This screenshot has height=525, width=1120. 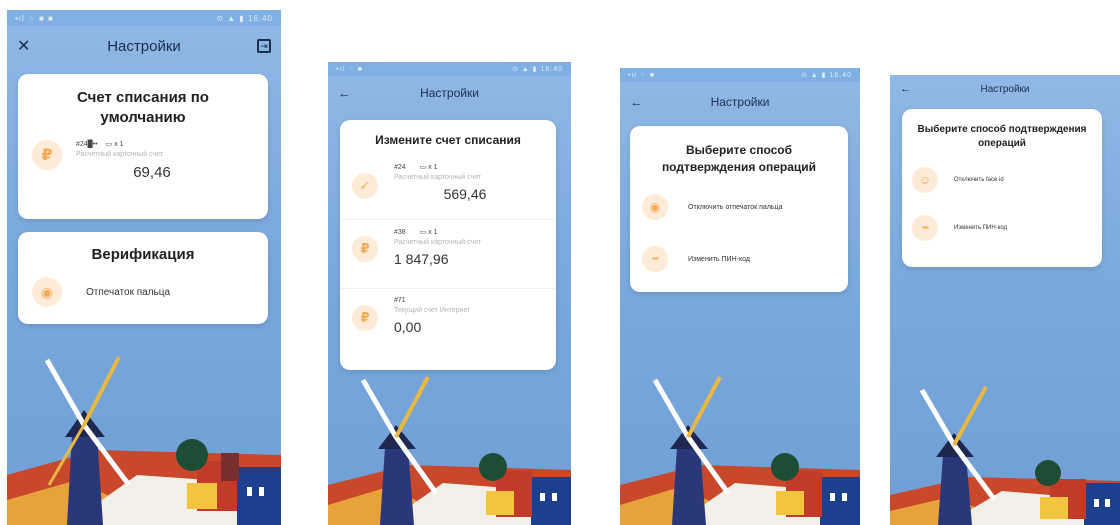 I want to click on status-bar: •ıl ⁘ ■ ■ ⊙ ▲ ▮ 16:40, so click(x=144, y=18).